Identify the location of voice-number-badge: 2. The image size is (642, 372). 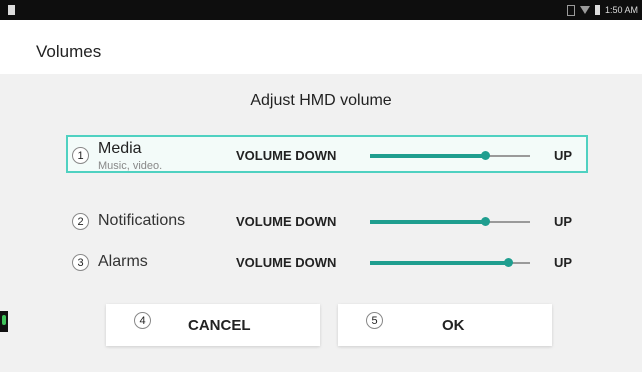
(80, 221).